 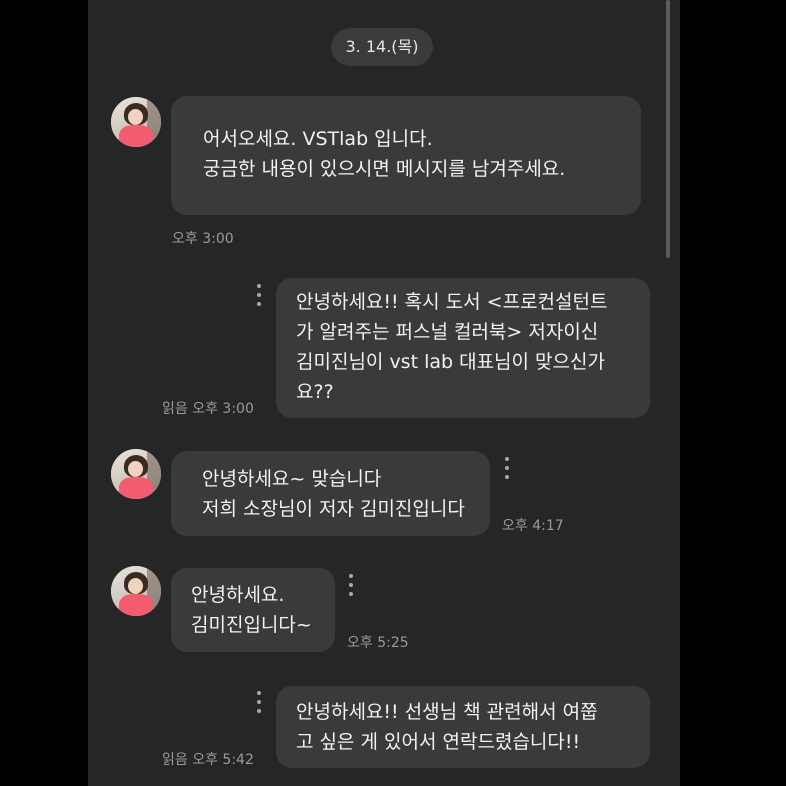 I want to click on message-line: 안녕하세요!! 선생님 책 관련해서 여쭙, so click(x=447, y=712).